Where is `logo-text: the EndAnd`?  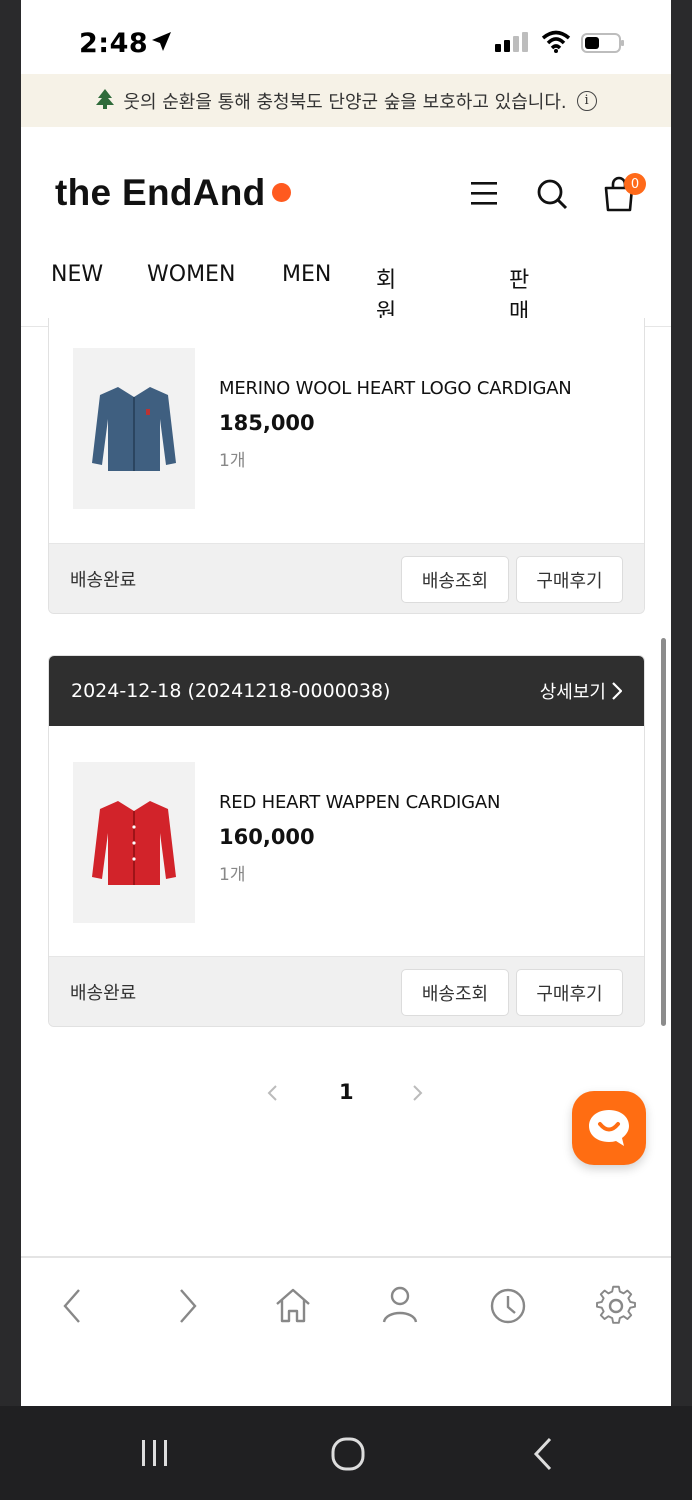 logo-text: the EndAnd is located at coordinates (160, 192).